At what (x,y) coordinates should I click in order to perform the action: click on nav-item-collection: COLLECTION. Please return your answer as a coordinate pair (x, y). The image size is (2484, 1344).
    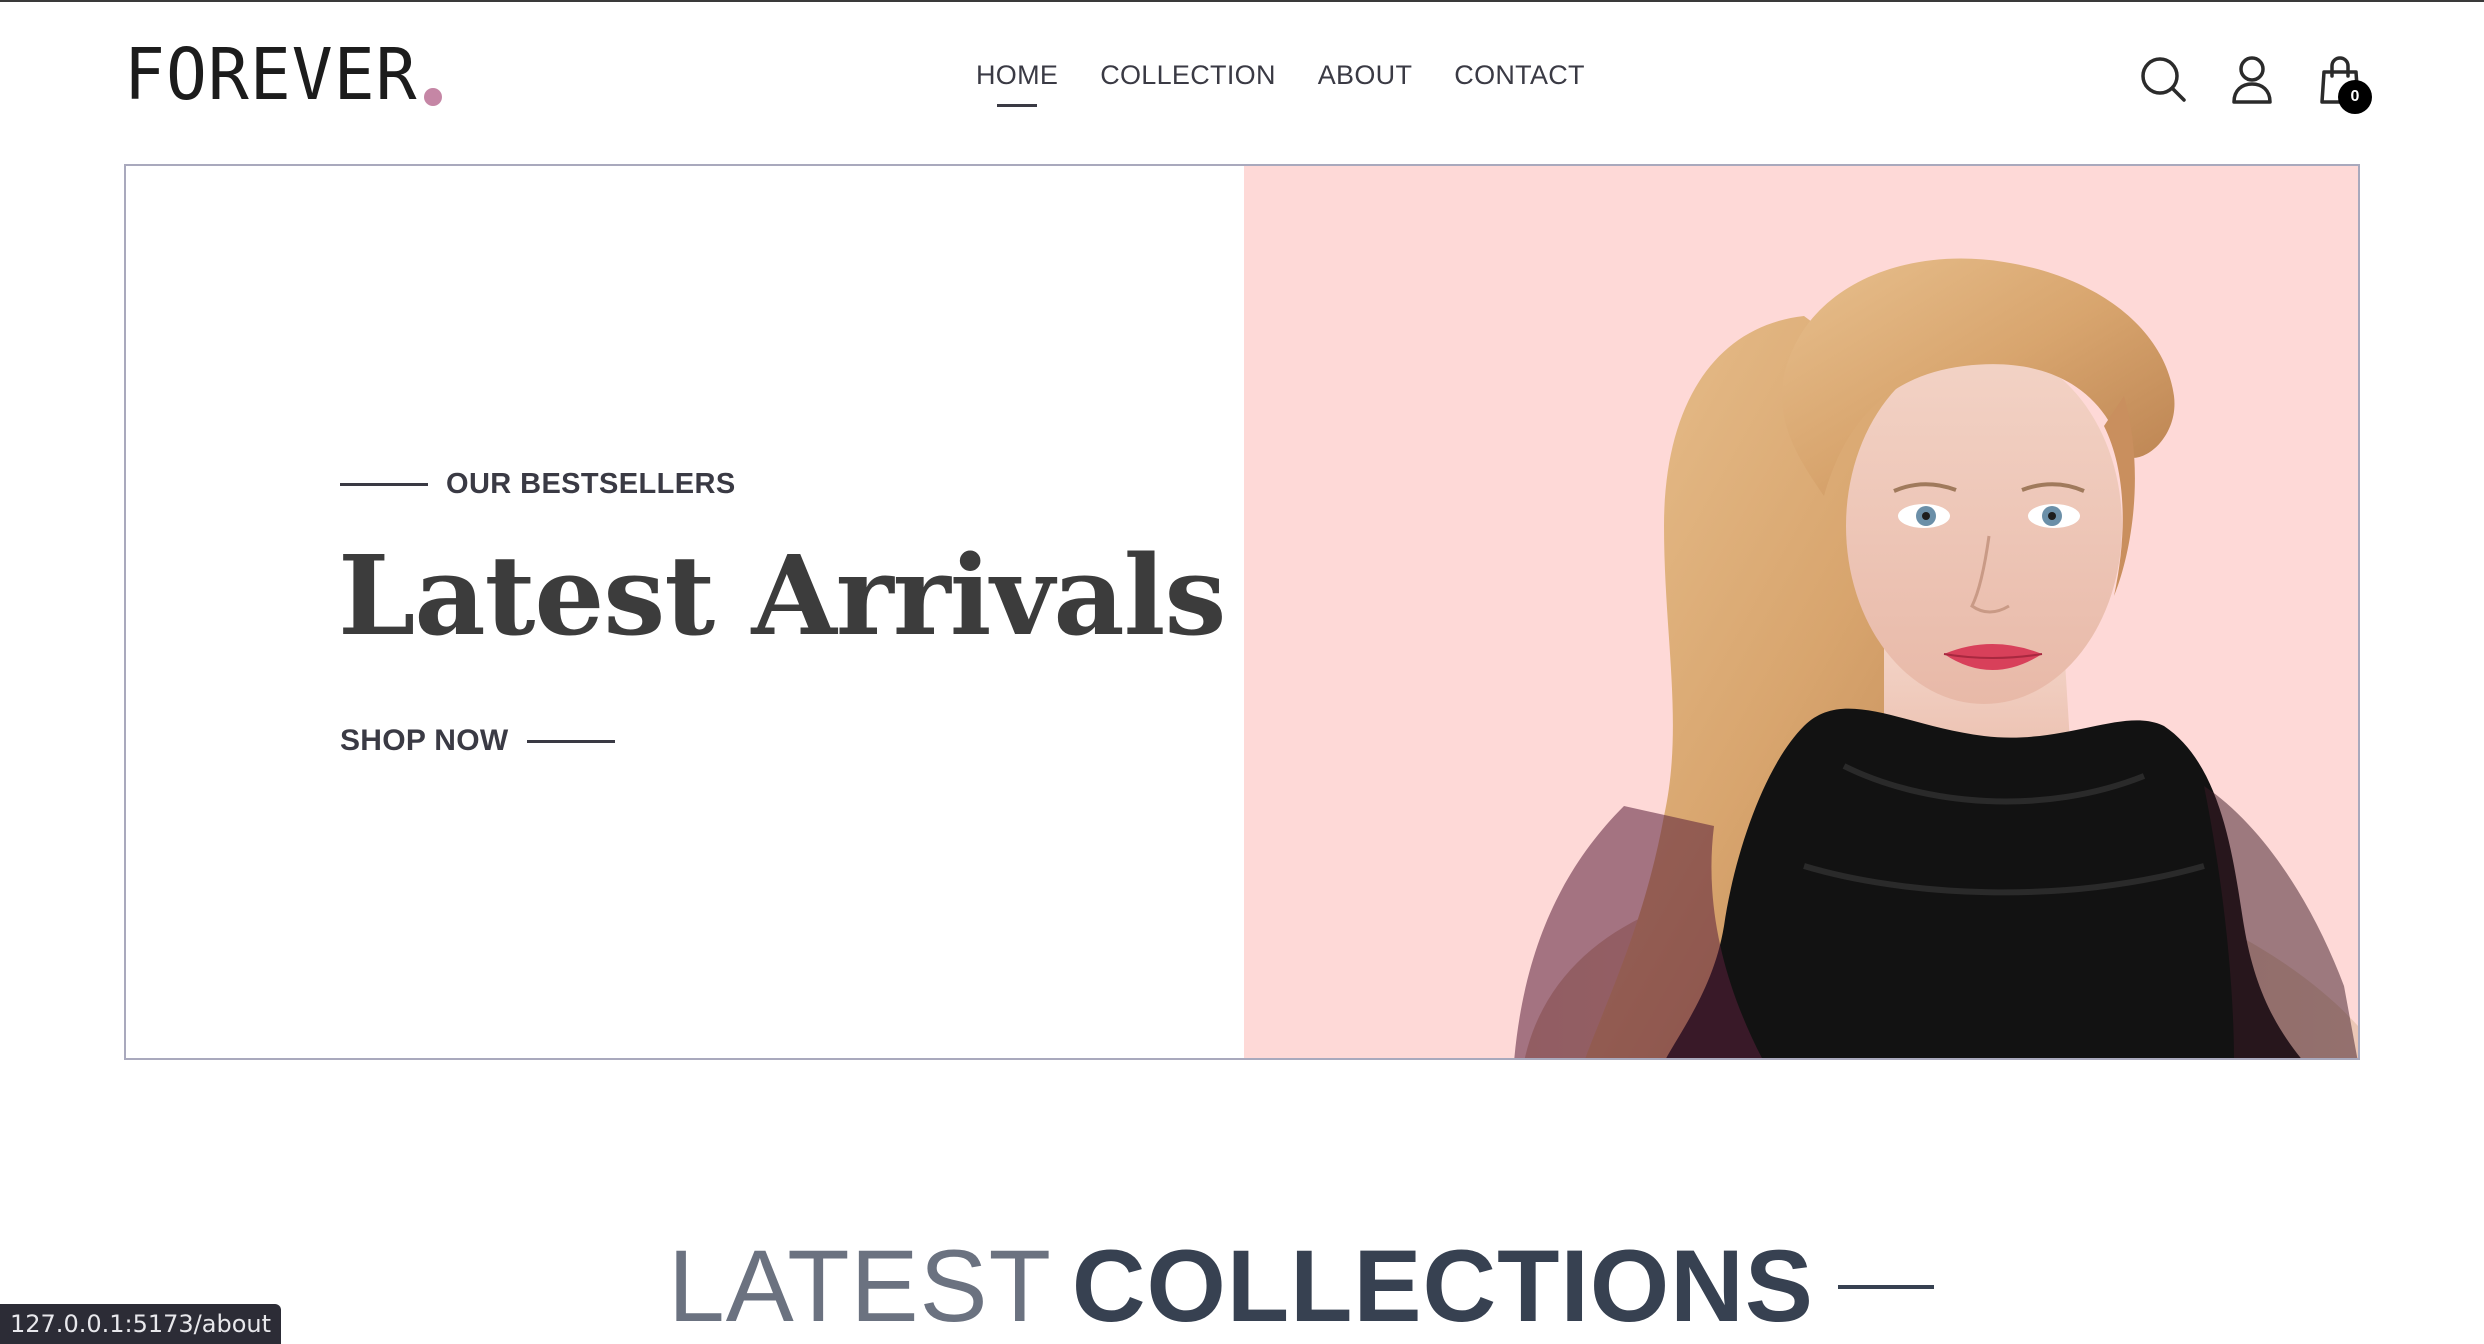
    Looking at the image, I should click on (1188, 75).